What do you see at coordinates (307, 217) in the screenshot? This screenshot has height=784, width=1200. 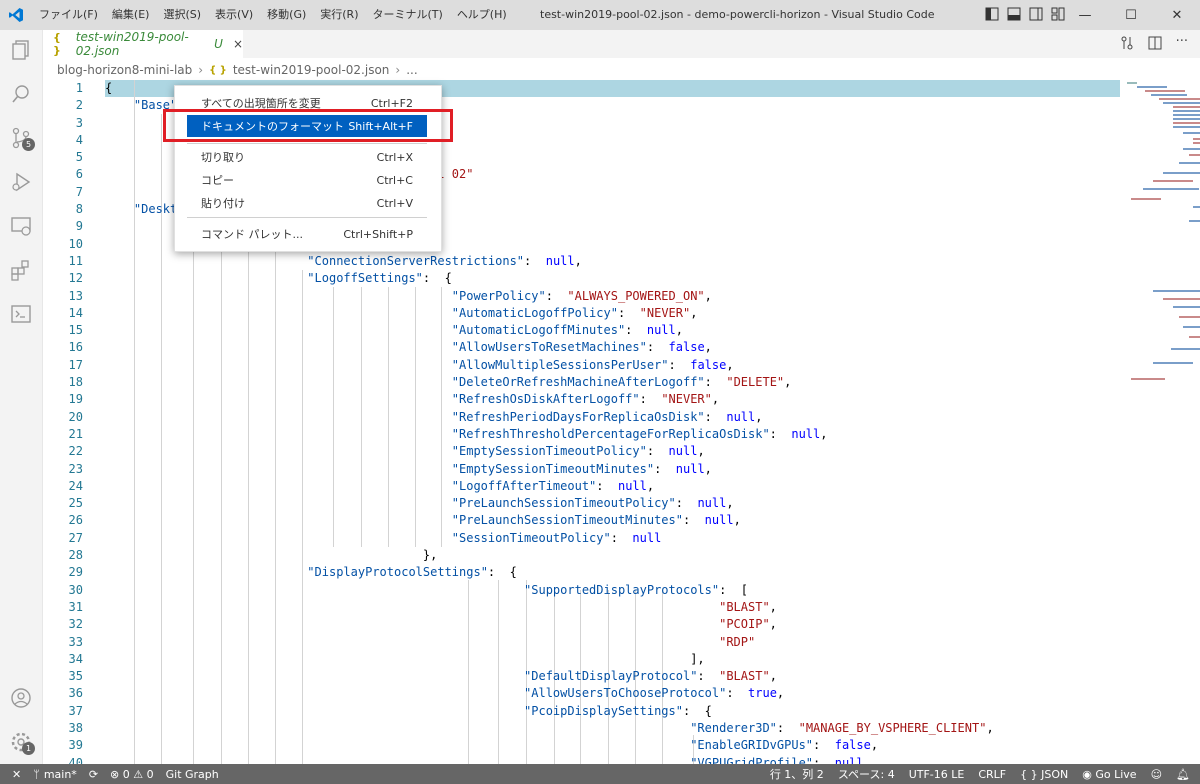 I see `menu-separator` at bounding box center [307, 217].